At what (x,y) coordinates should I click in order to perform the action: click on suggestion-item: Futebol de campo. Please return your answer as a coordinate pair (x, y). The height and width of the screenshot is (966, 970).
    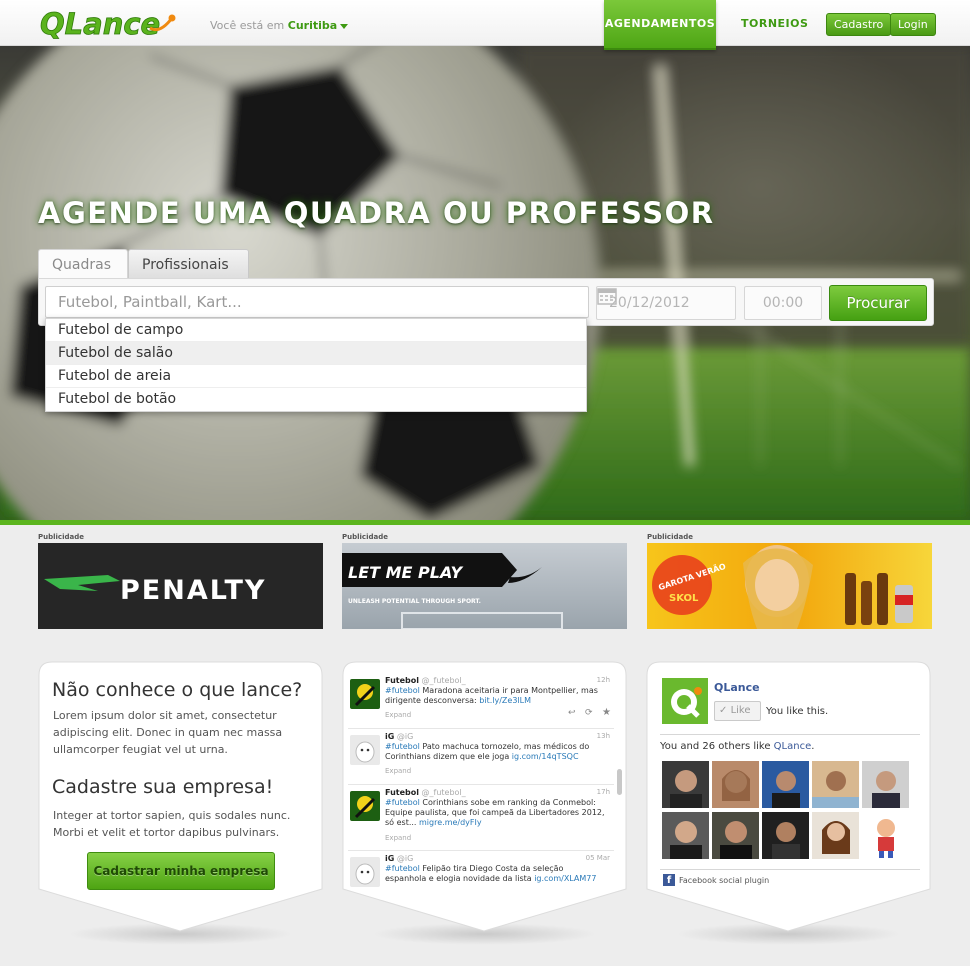
    Looking at the image, I should click on (316, 330).